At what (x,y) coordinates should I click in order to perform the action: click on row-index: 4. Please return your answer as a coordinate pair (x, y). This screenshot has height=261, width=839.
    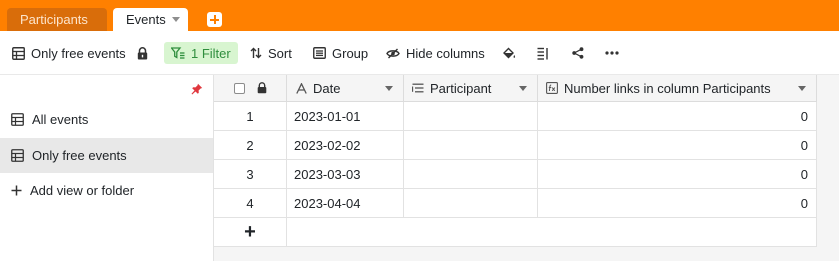
    Looking at the image, I should click on (250, 203).